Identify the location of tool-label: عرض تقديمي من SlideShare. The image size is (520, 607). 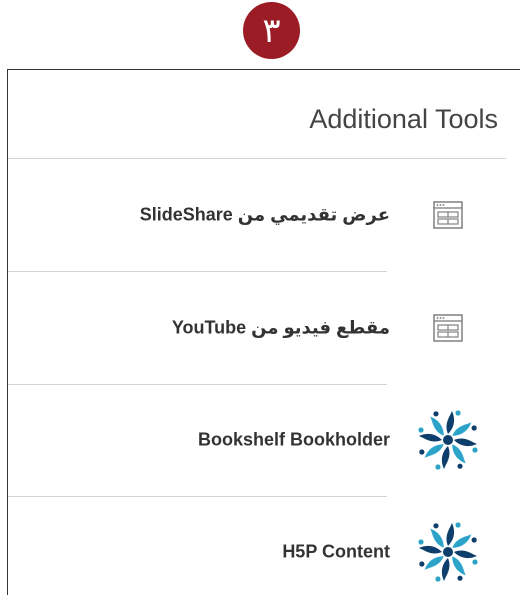
(264, 214).